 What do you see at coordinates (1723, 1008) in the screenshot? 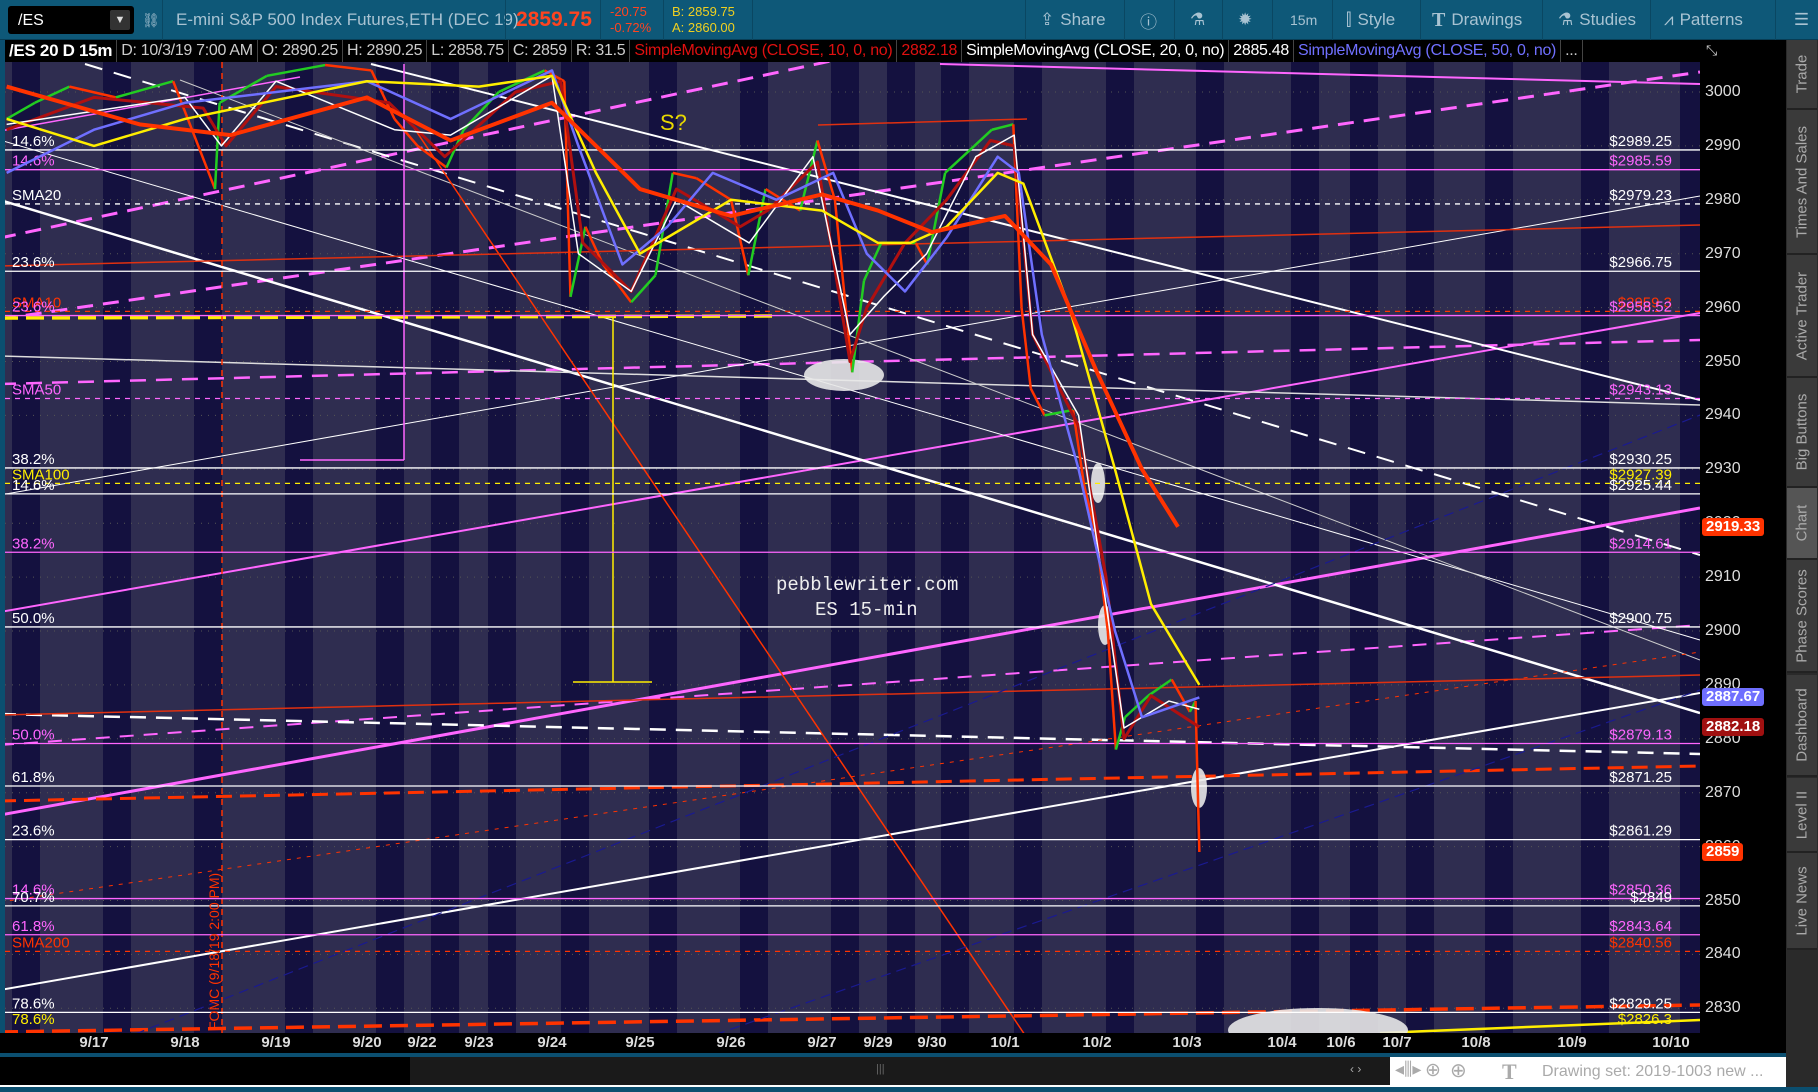
I see `price-tick-label: 2830` at bounding box center [1723, 1008].